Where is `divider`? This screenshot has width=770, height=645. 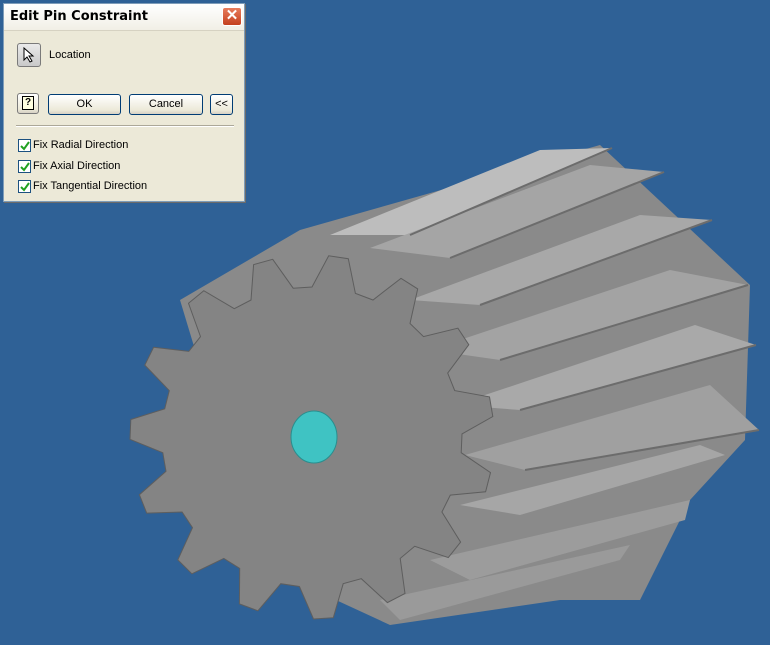
divider is located at coordinates (125, 126).